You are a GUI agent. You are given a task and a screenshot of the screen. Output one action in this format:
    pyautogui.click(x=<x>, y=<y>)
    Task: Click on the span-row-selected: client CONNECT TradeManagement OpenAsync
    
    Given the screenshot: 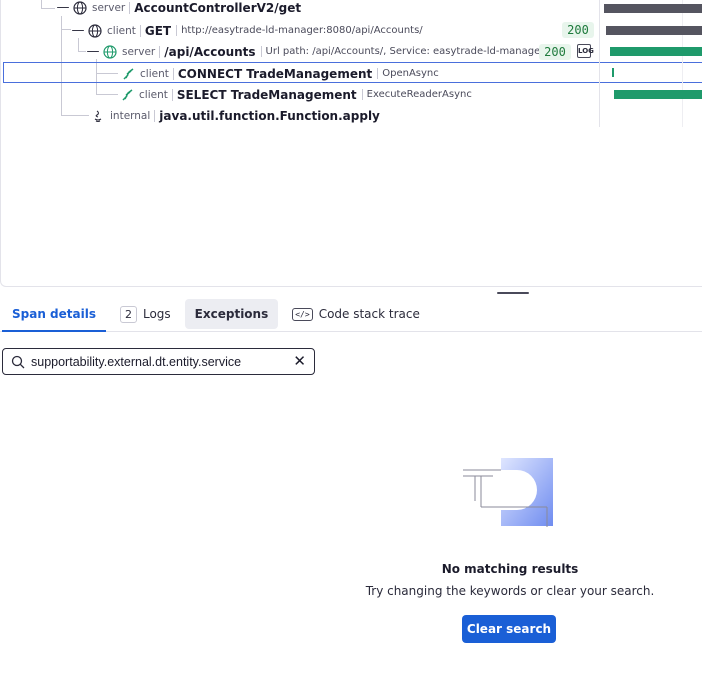 What is the action you would take?
    pyautogui.click(x=352, y=72)
    